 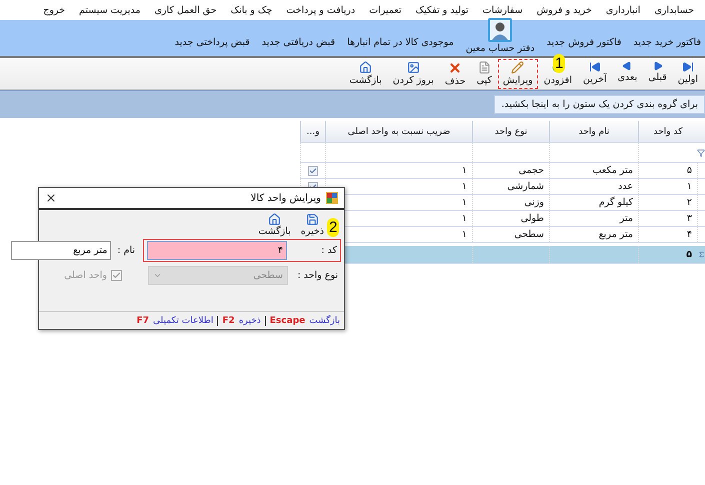 I want to click on check-icon, so click(x=116, y=275).